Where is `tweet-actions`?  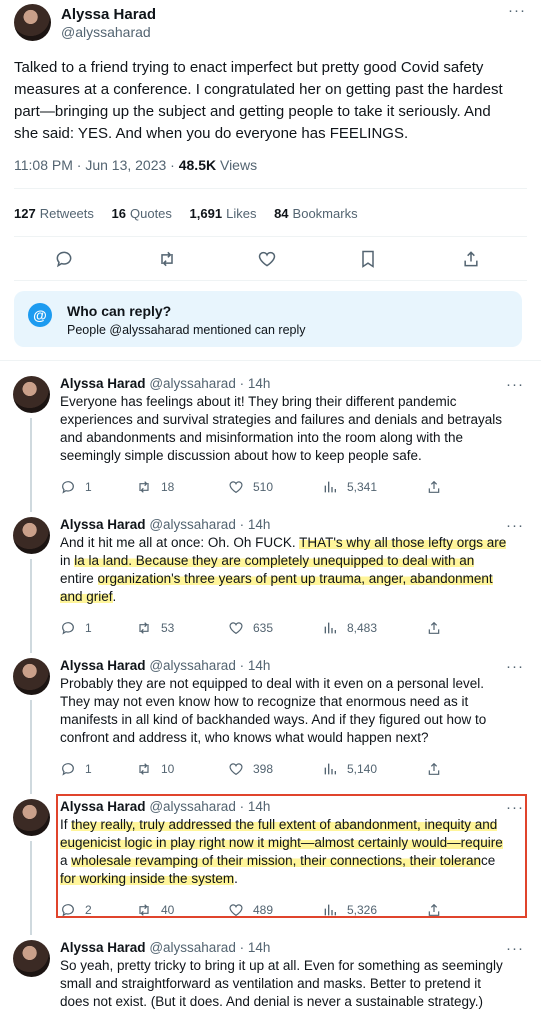 tweet-actions is located at coordinates (270, 259).